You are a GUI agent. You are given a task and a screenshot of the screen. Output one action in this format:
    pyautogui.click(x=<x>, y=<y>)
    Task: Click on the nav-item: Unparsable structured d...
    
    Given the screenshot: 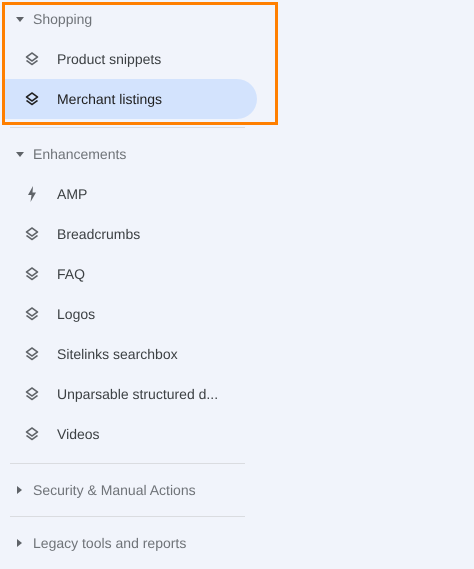 What is the action you would take?
    pyautogui.click(x=131, y=394)
    